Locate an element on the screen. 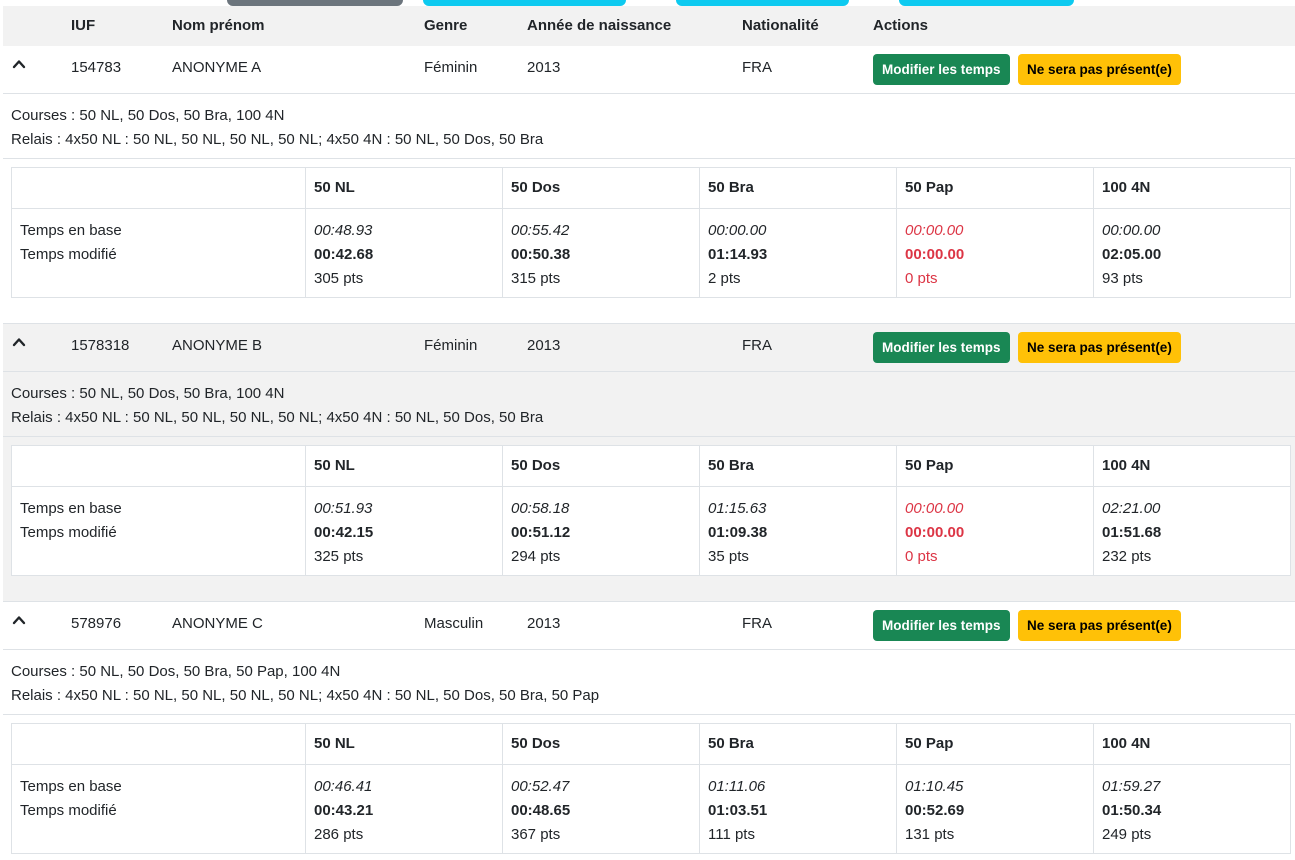 Image resolution: width=1295 pixels, height=860 pixels. base-time: 00:58.18 is located at coordinates (540, 508).